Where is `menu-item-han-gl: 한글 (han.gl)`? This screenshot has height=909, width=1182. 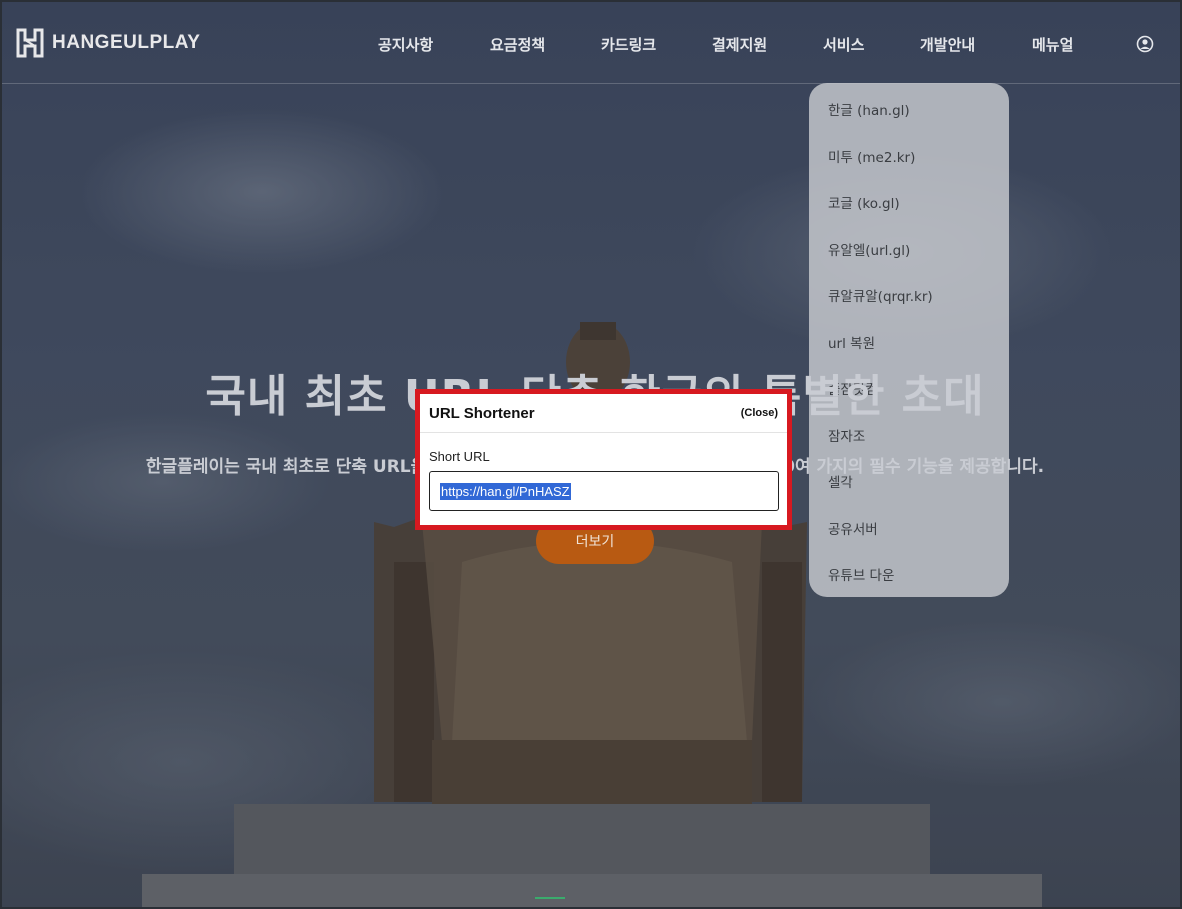 menu-item-han-gl: 한글 (han.gl) is located at coordinates (869, 109).